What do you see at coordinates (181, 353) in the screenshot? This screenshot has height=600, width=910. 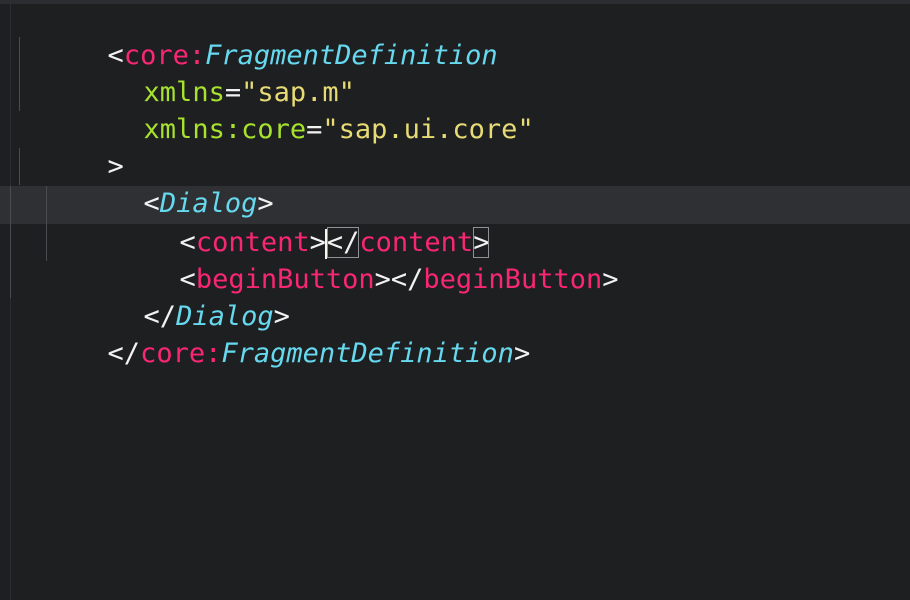 I see `namespace-prefix: core:` at bounding box center [181, 353].